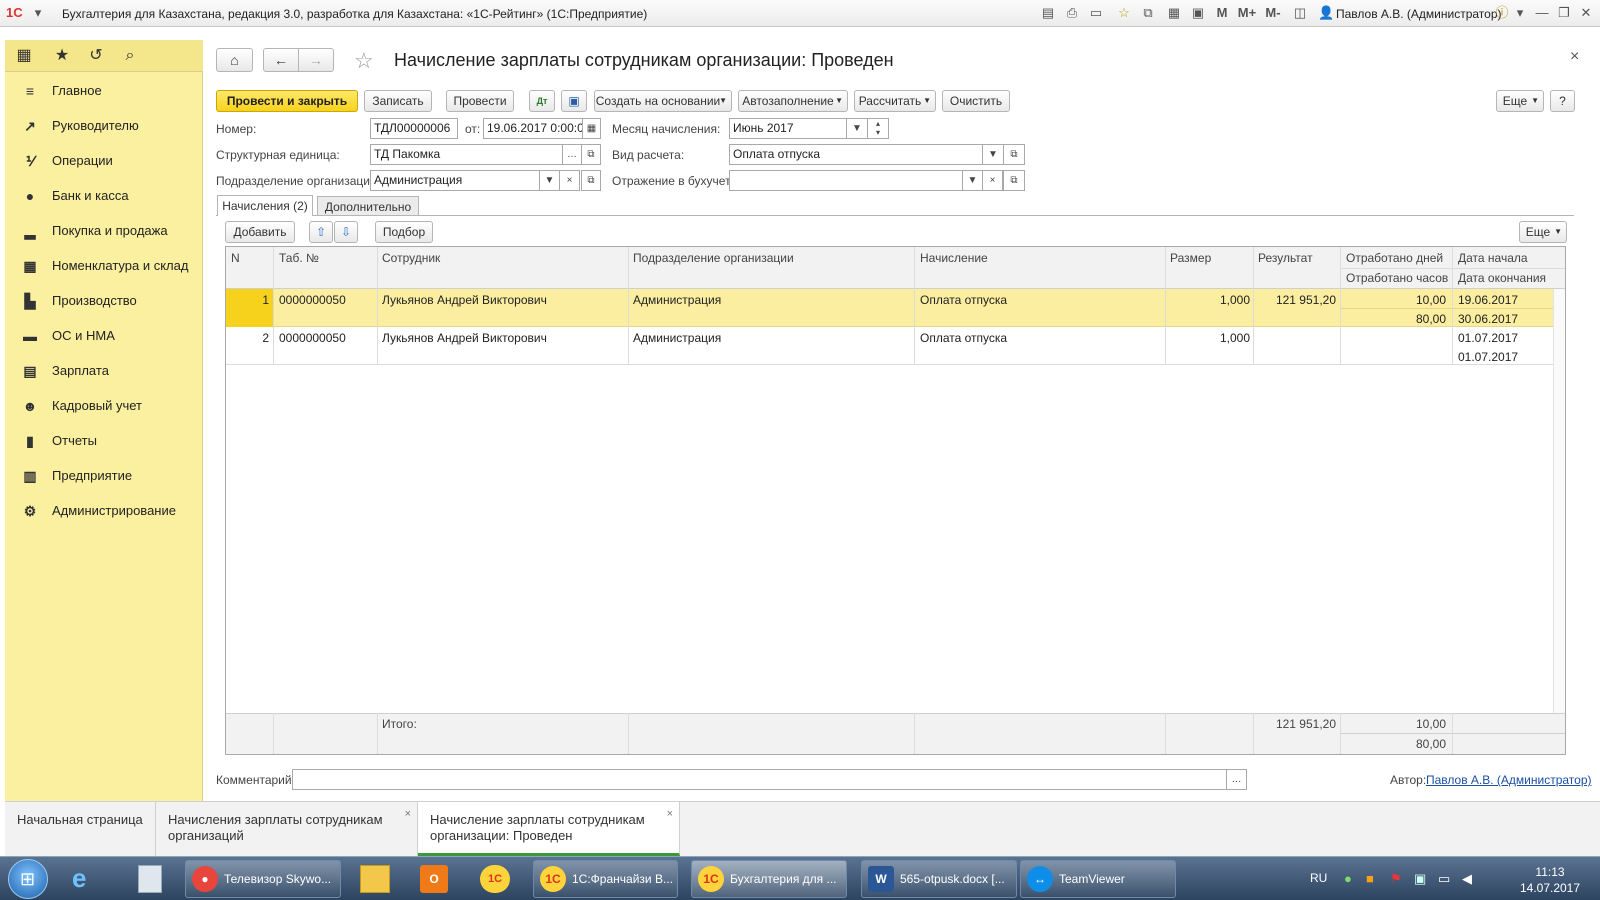 The height and width of the screenshot is (900, 1600). I want to click on tray-flag-icon: ⚑, so click(1396, 879).